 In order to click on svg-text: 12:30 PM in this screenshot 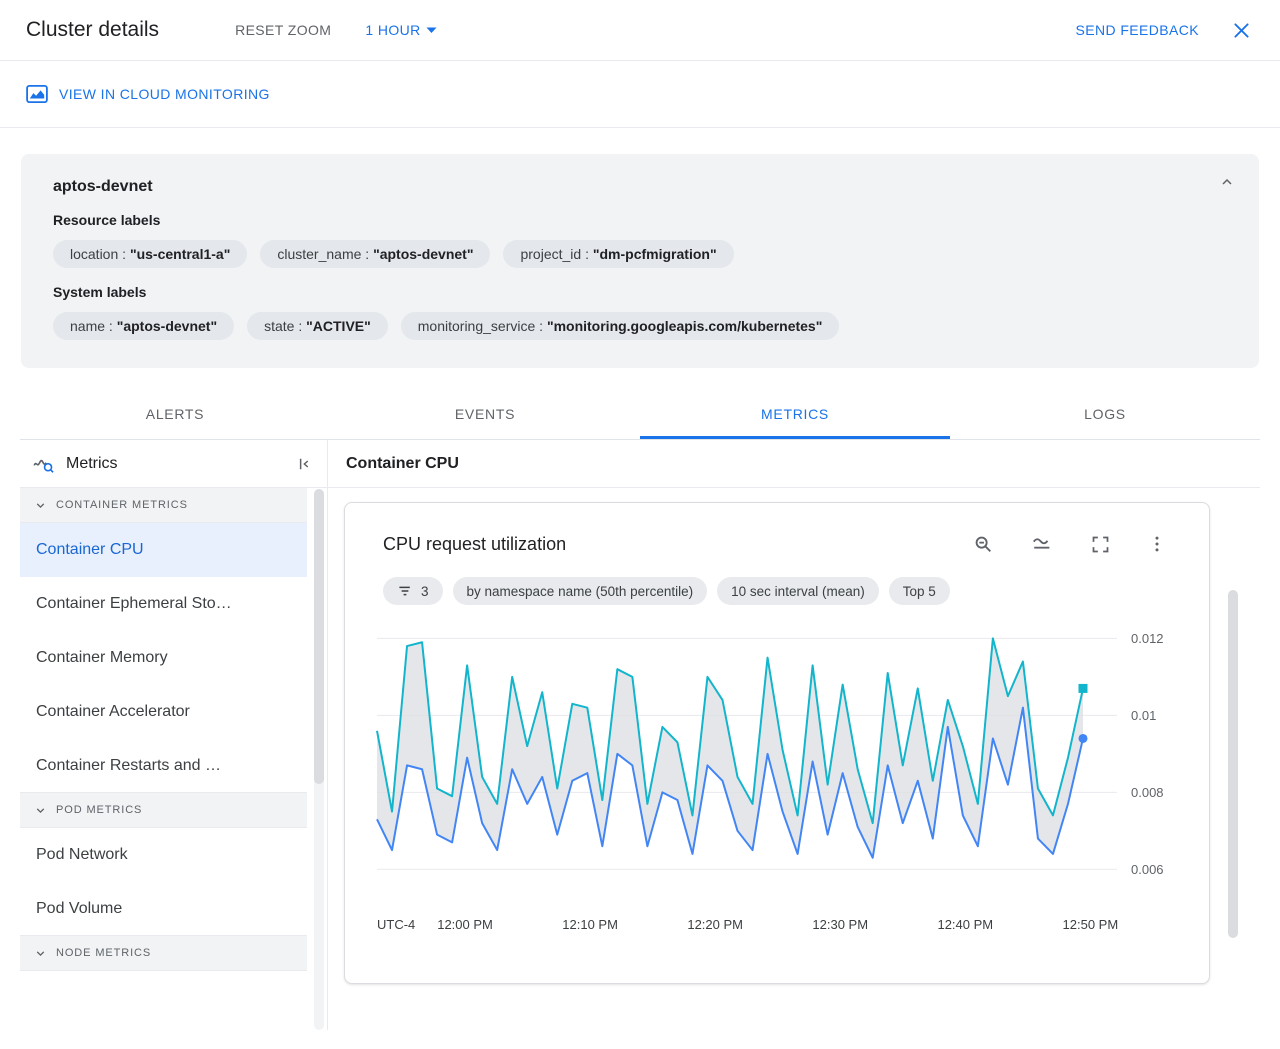, I will do `click(840, 924)`.